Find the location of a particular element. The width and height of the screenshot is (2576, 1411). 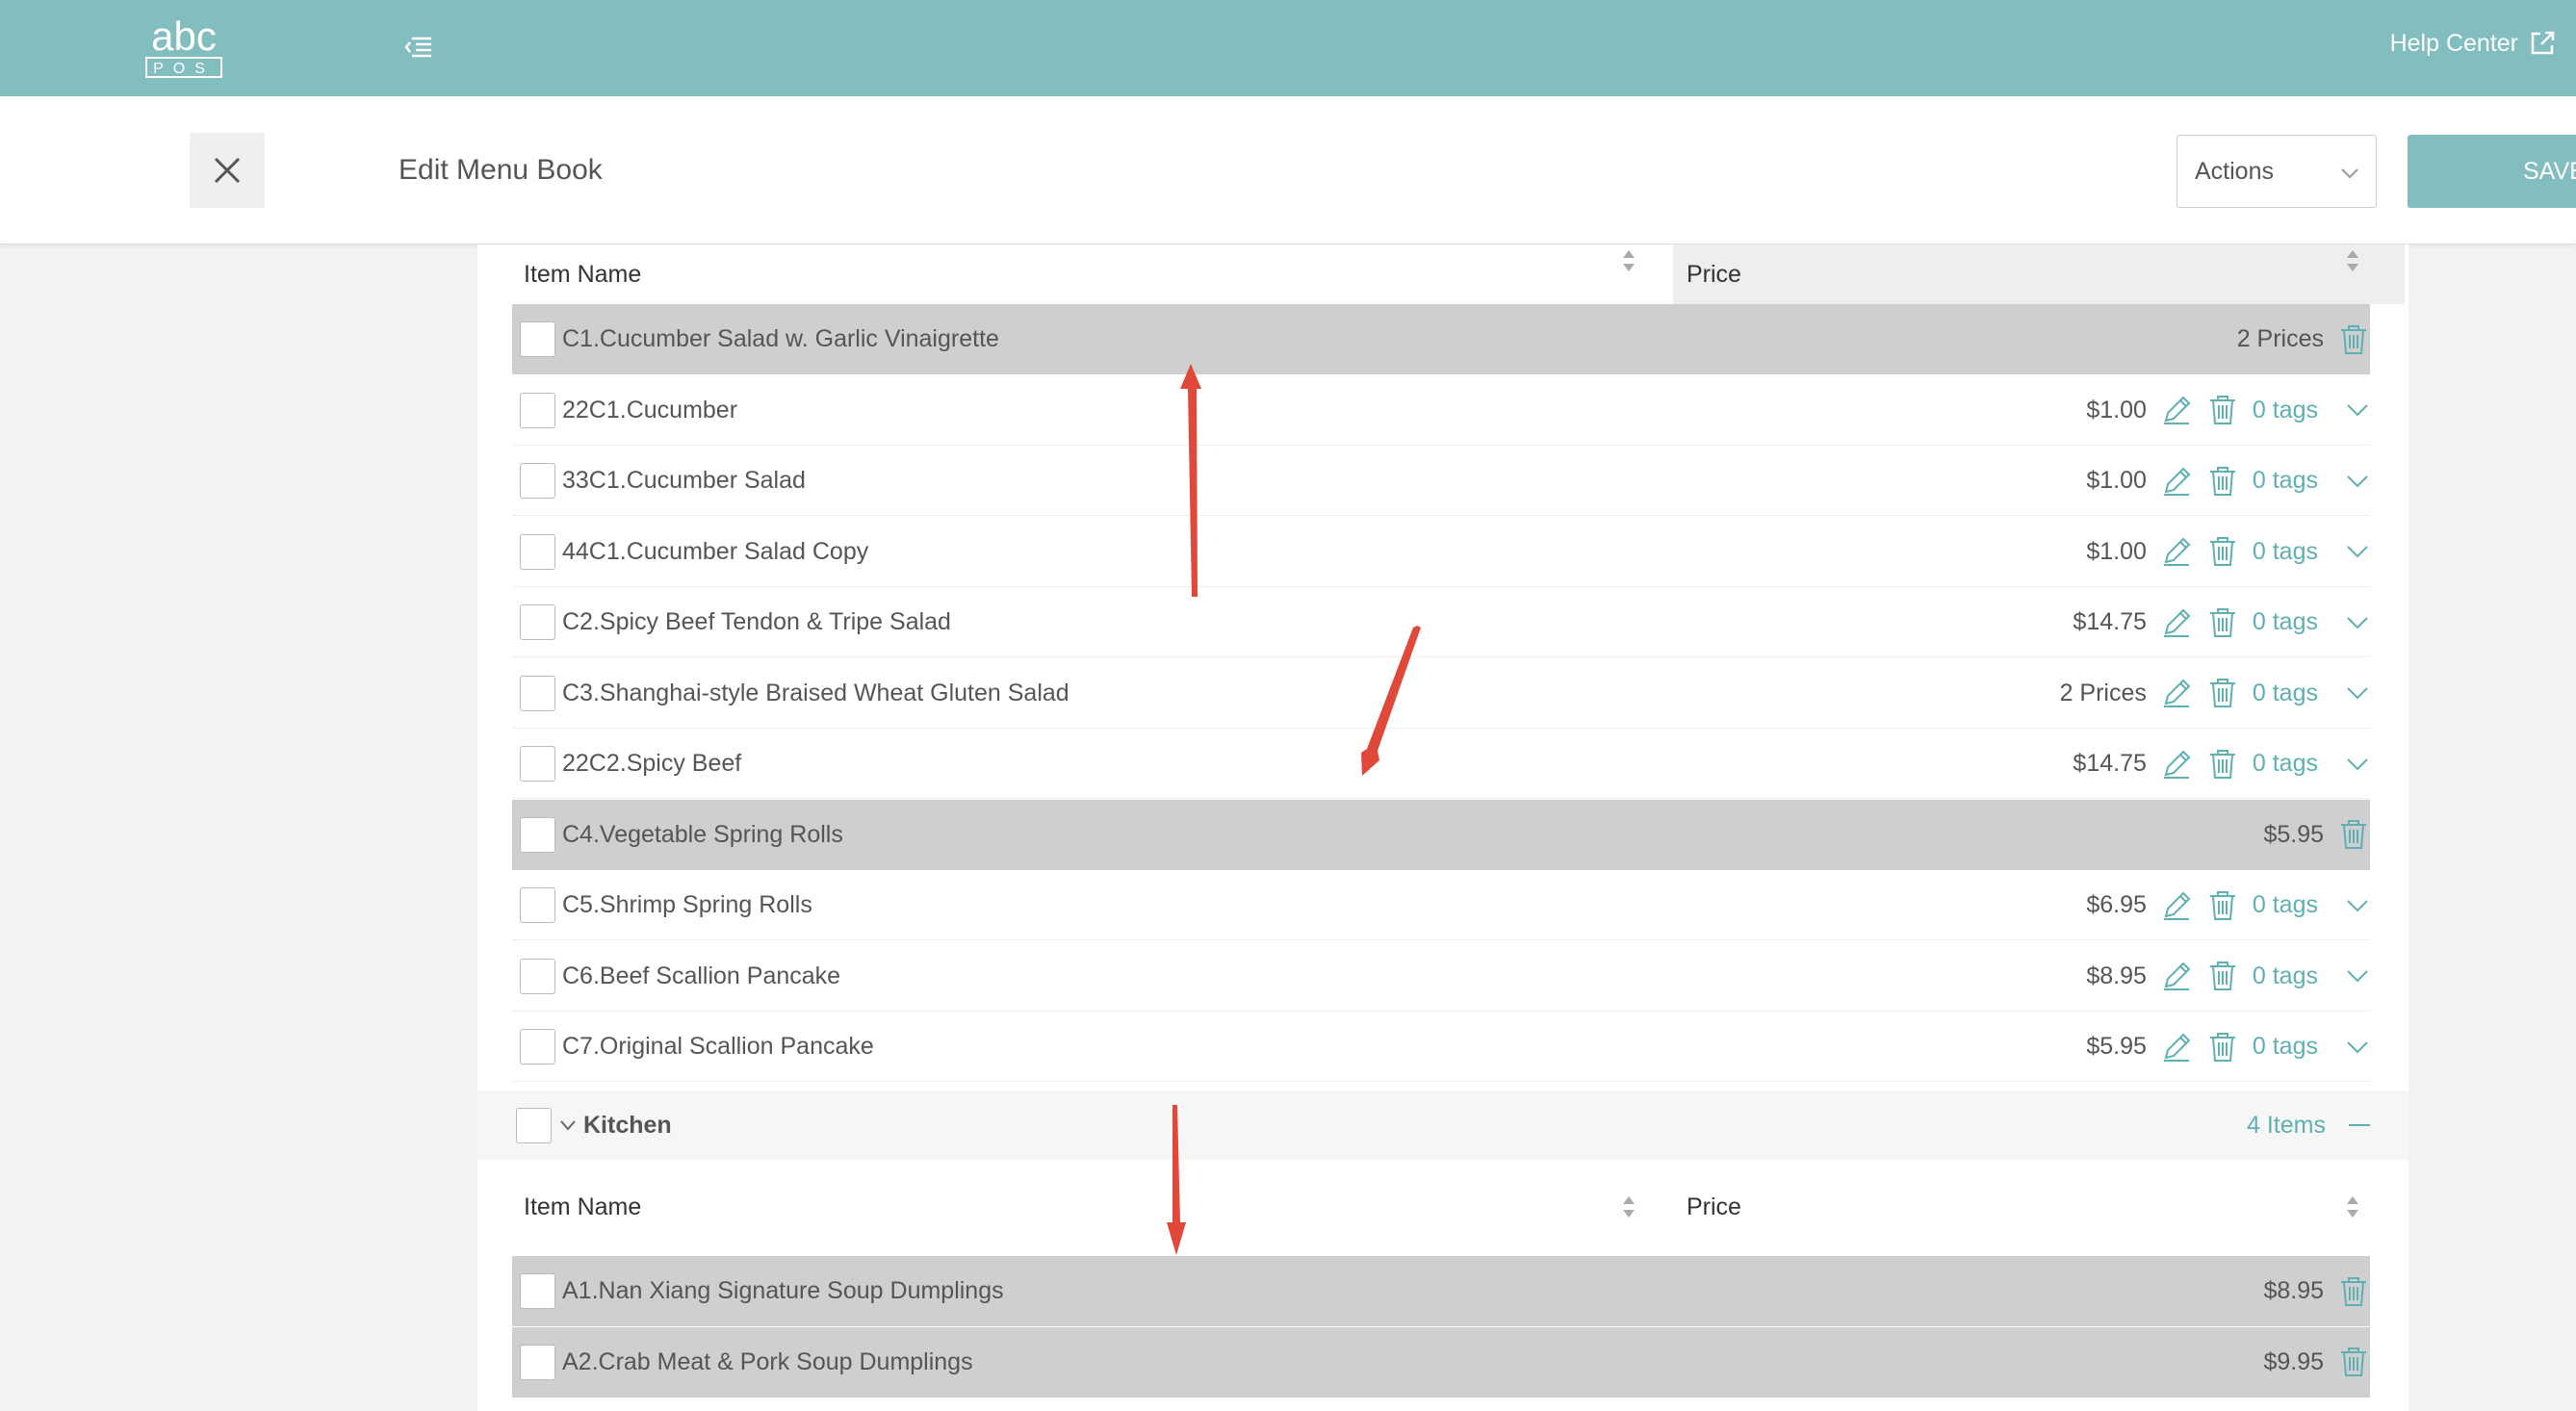

item-name: A2.Crab Meat & Pork Soup Dumplings is located at coordinates (768, 1361).